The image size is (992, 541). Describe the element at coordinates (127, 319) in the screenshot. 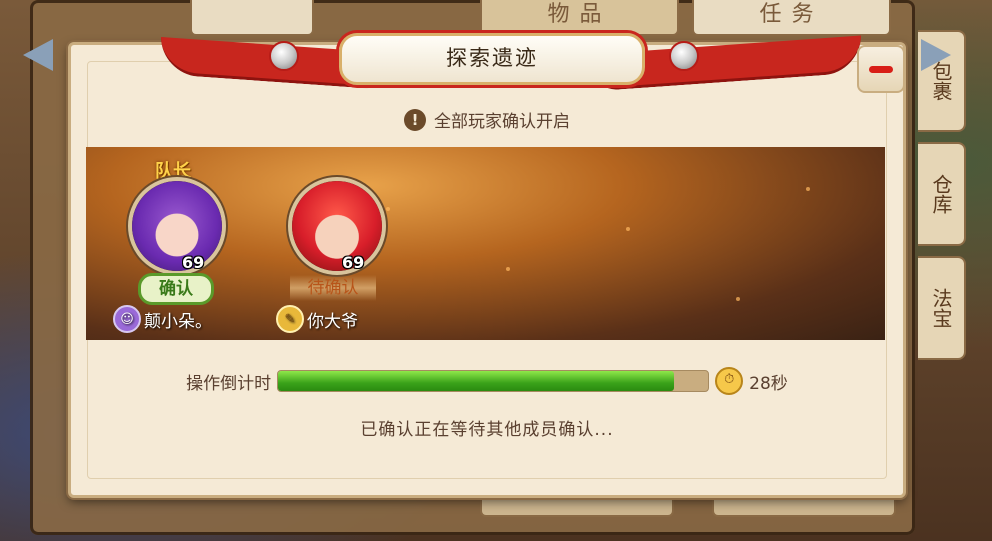

I see `smiley-face-icon: ☺` at that location.